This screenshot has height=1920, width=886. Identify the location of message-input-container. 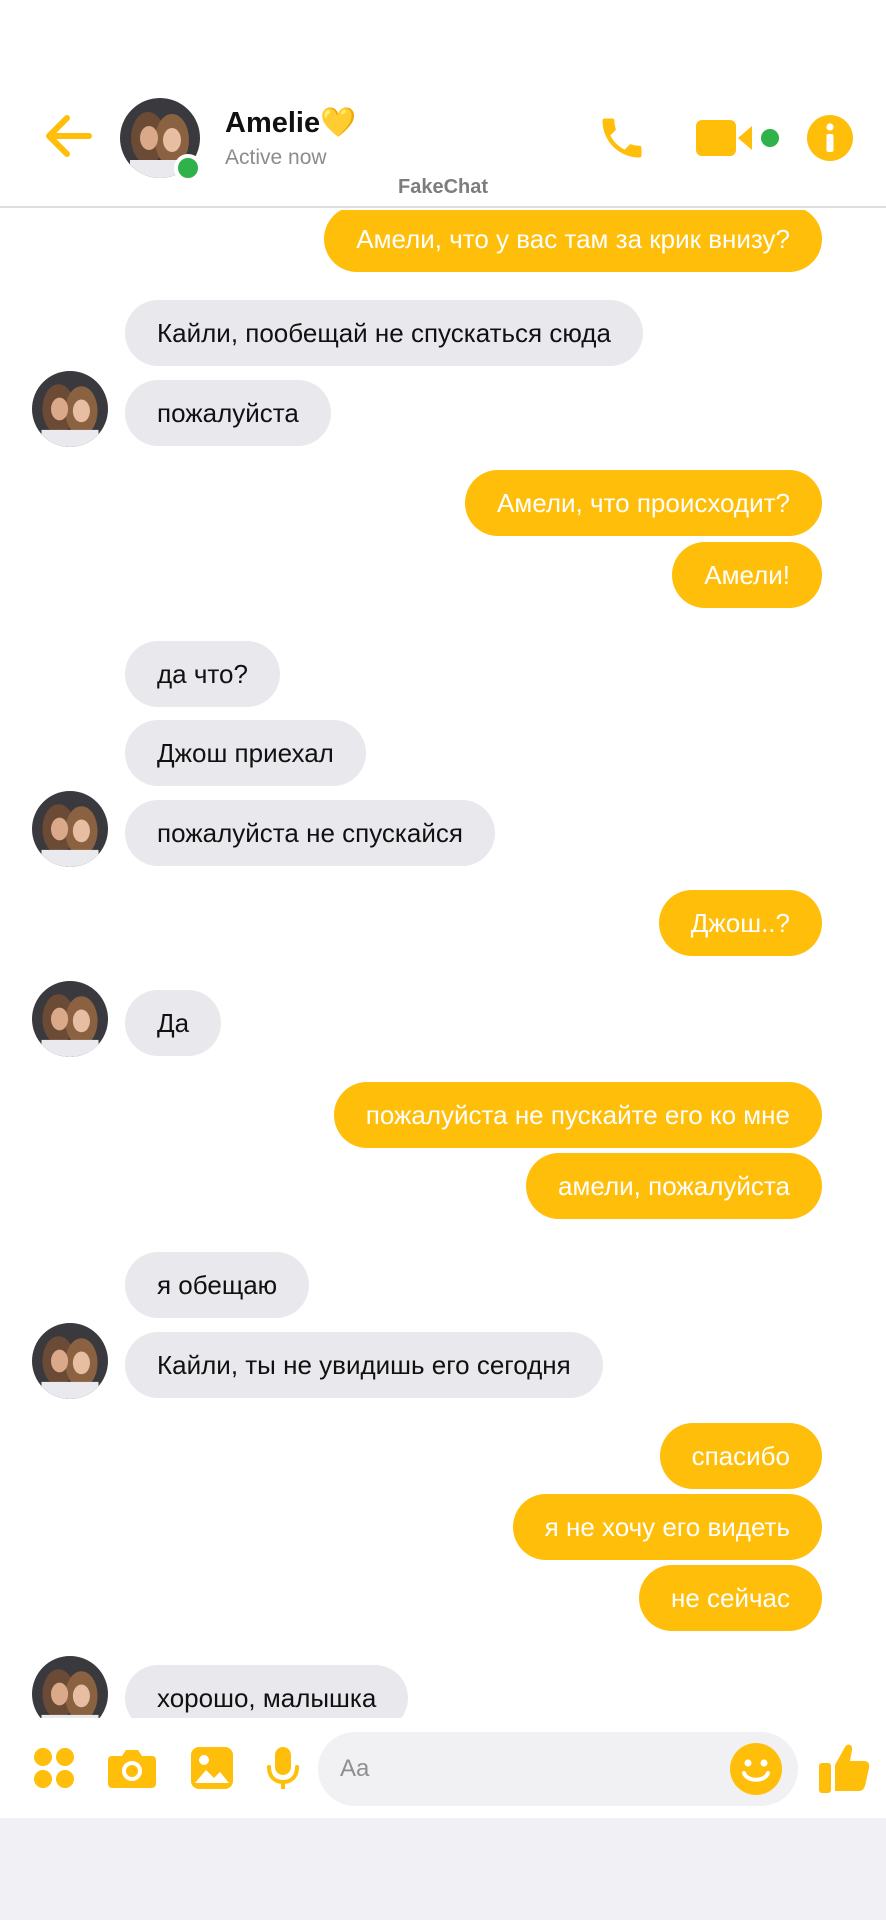
(558, 1769).